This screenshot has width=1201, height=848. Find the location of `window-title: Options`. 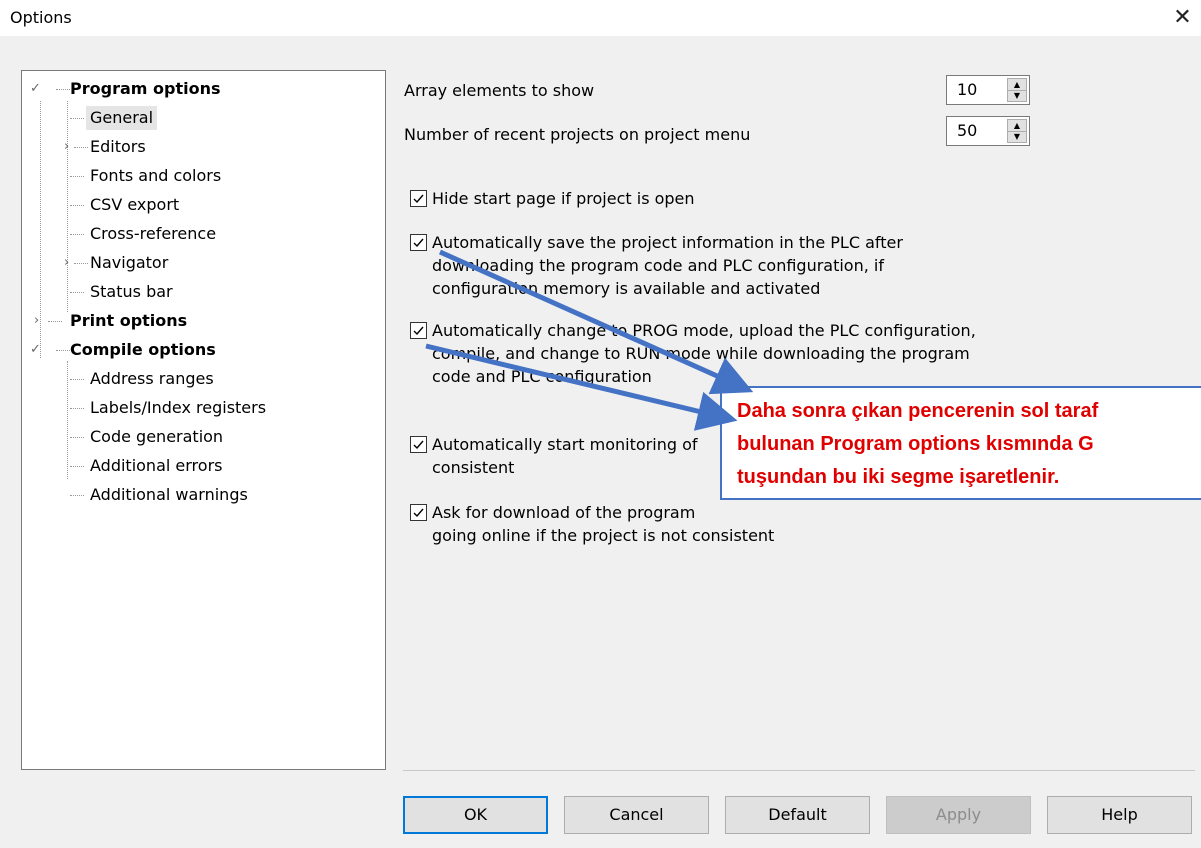

window-title: Options is located at coordinates (41, 17).